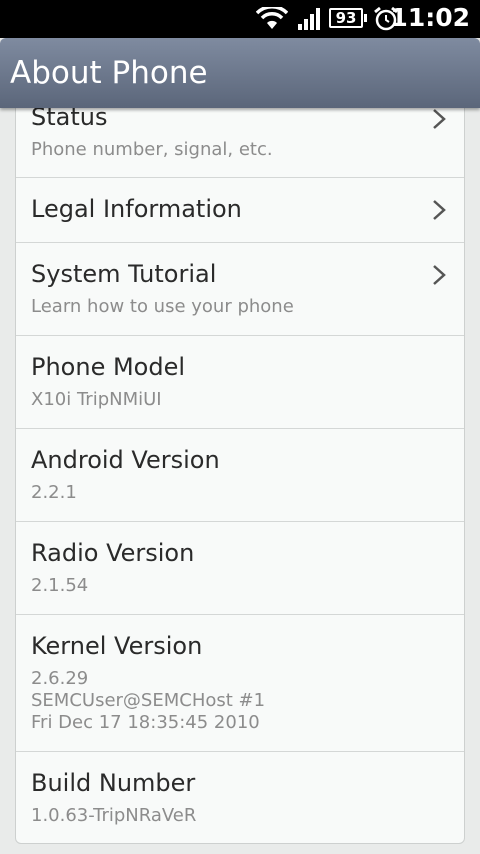 This screenshot has height=854, width=480. Describe the element at coordinates (240, 568) in the screenshot. I see `list-item-radio-version: Radio Version 2.1.54` at that location.